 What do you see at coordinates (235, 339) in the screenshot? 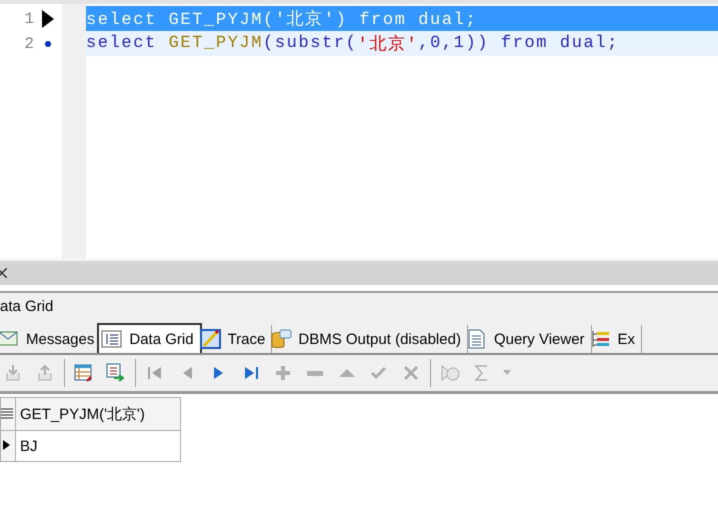
I see `result-tab: Trace` at bounding box center [235, 339].